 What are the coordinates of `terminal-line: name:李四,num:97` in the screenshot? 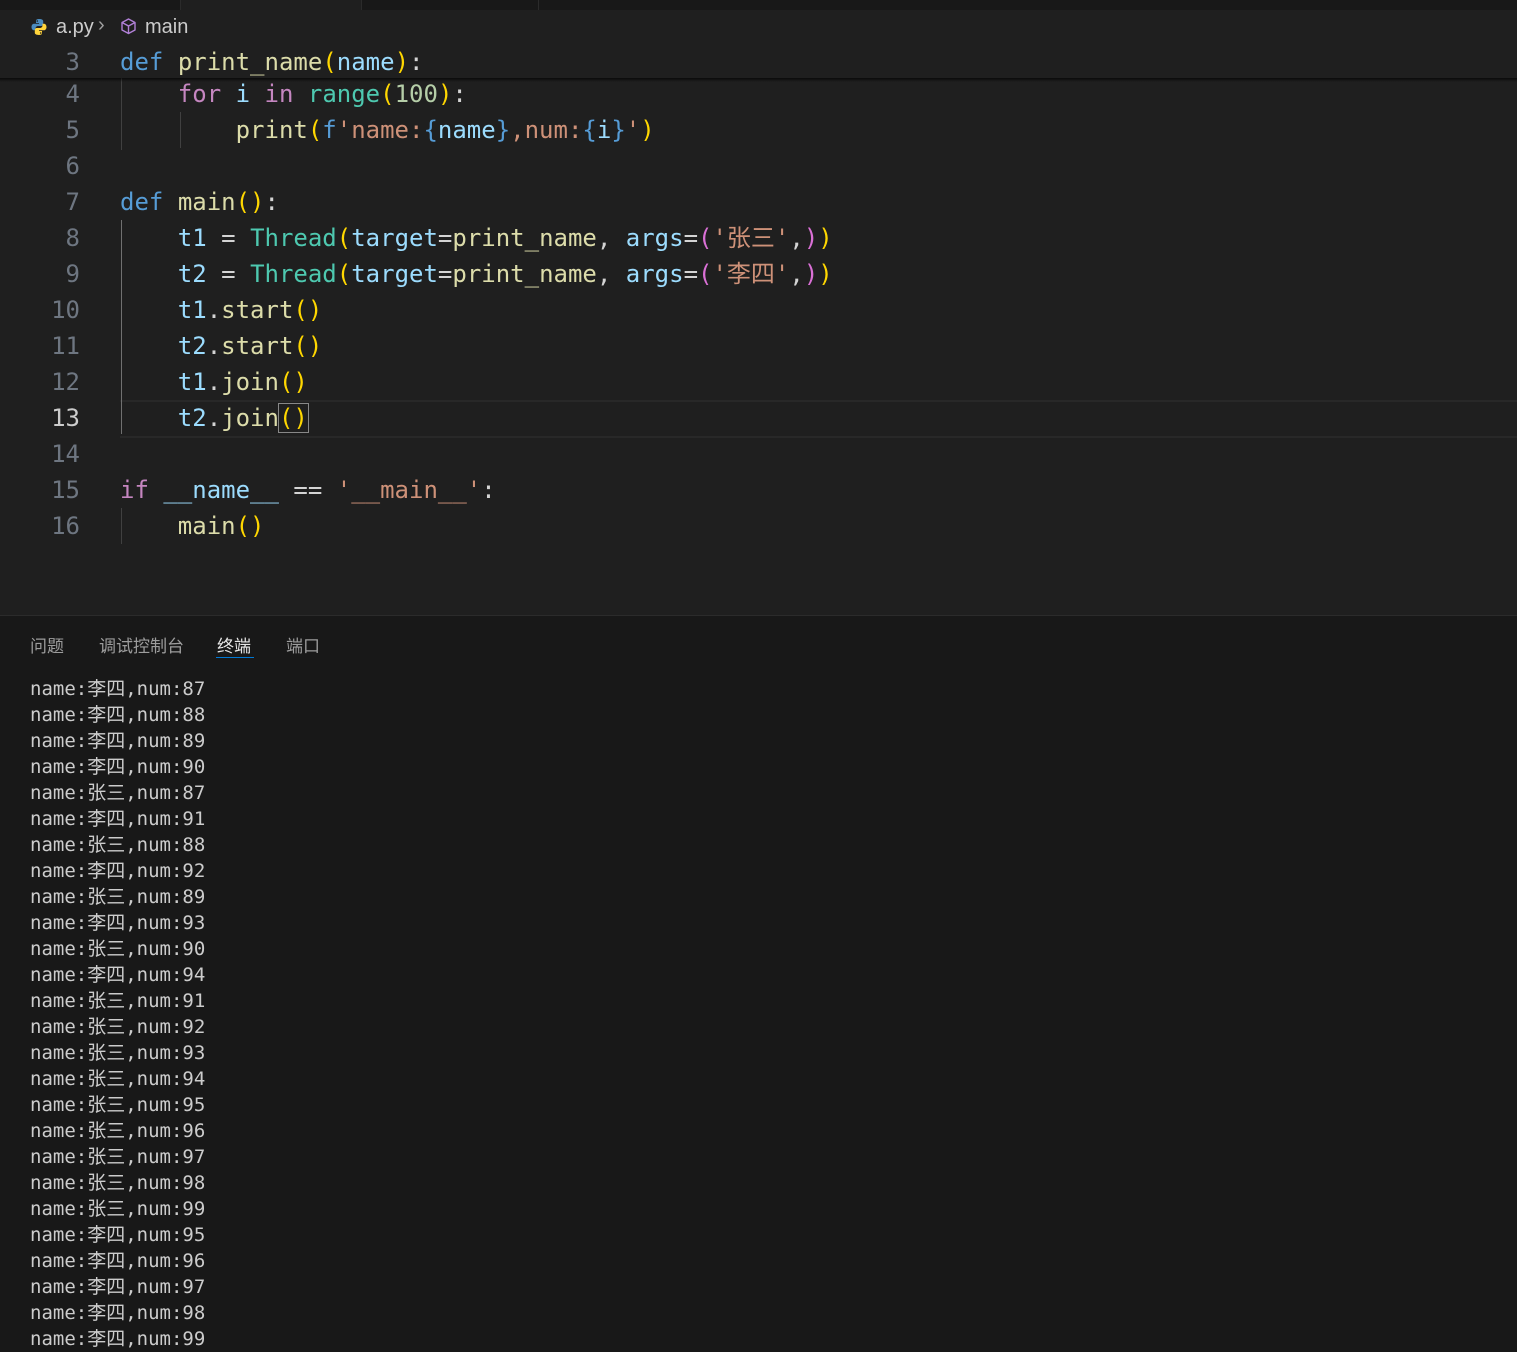 It's located at (118, 1287).